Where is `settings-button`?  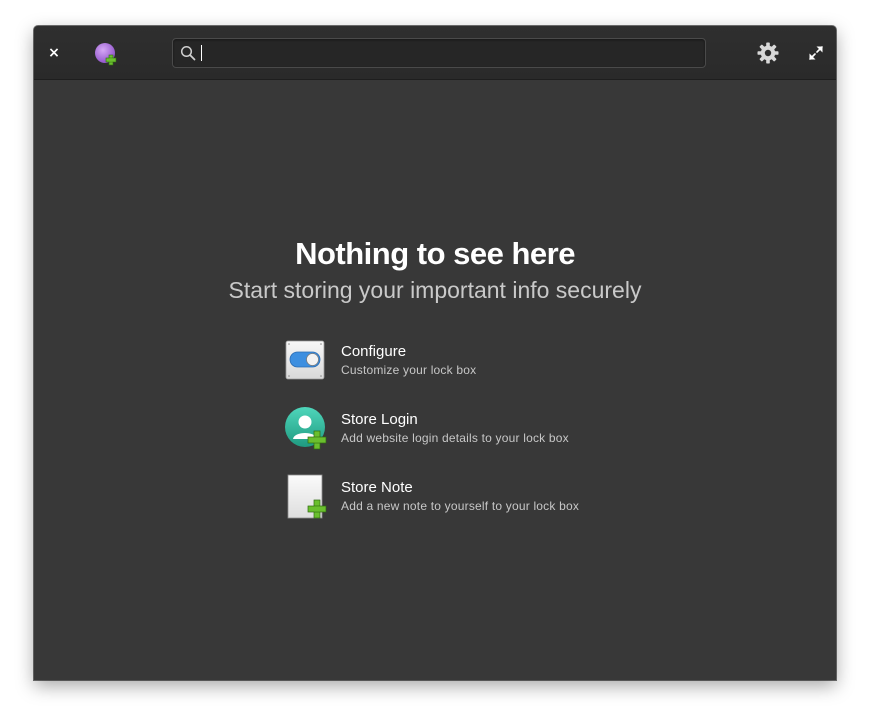 settings-button is located at coordinates (768, 53).